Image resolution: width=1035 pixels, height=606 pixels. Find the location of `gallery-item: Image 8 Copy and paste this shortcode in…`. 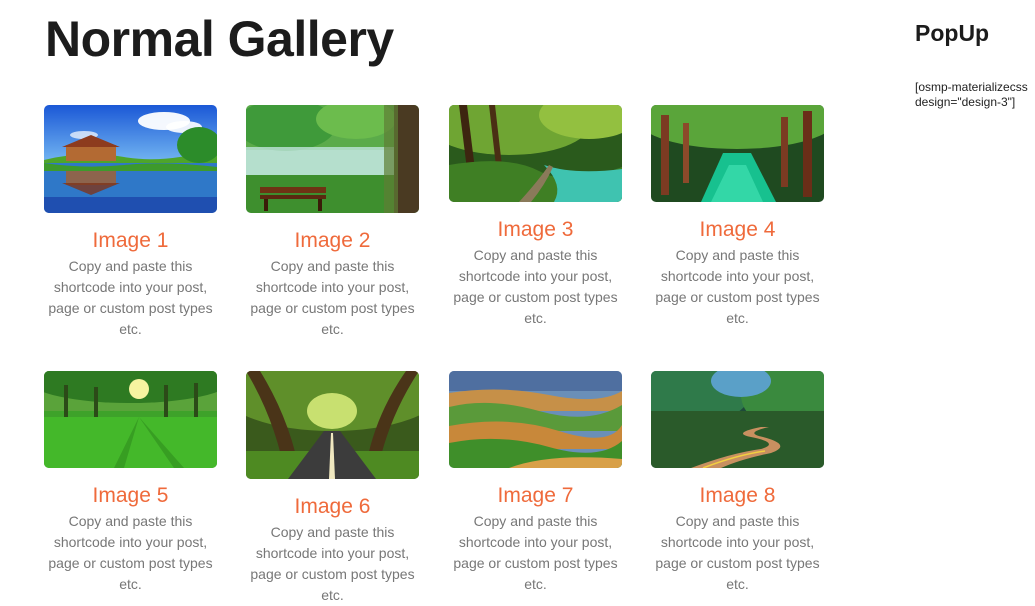

gallery-item: Image 8 Copy and paste this shortcode in… is located at coordinates (737, 483).